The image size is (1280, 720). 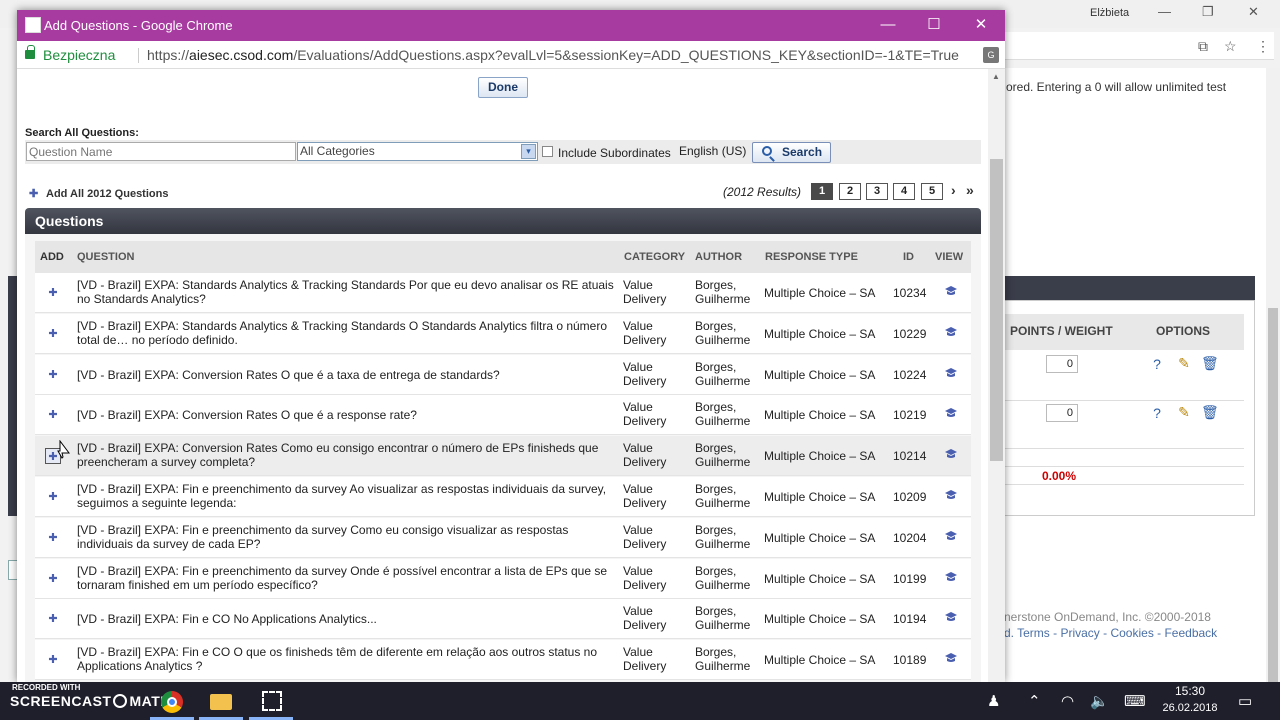 What do you see at coordinates (221, 702) in the screenshot?
I see `file-explorer-taskbar-icon` at bounding box center [221, 702].